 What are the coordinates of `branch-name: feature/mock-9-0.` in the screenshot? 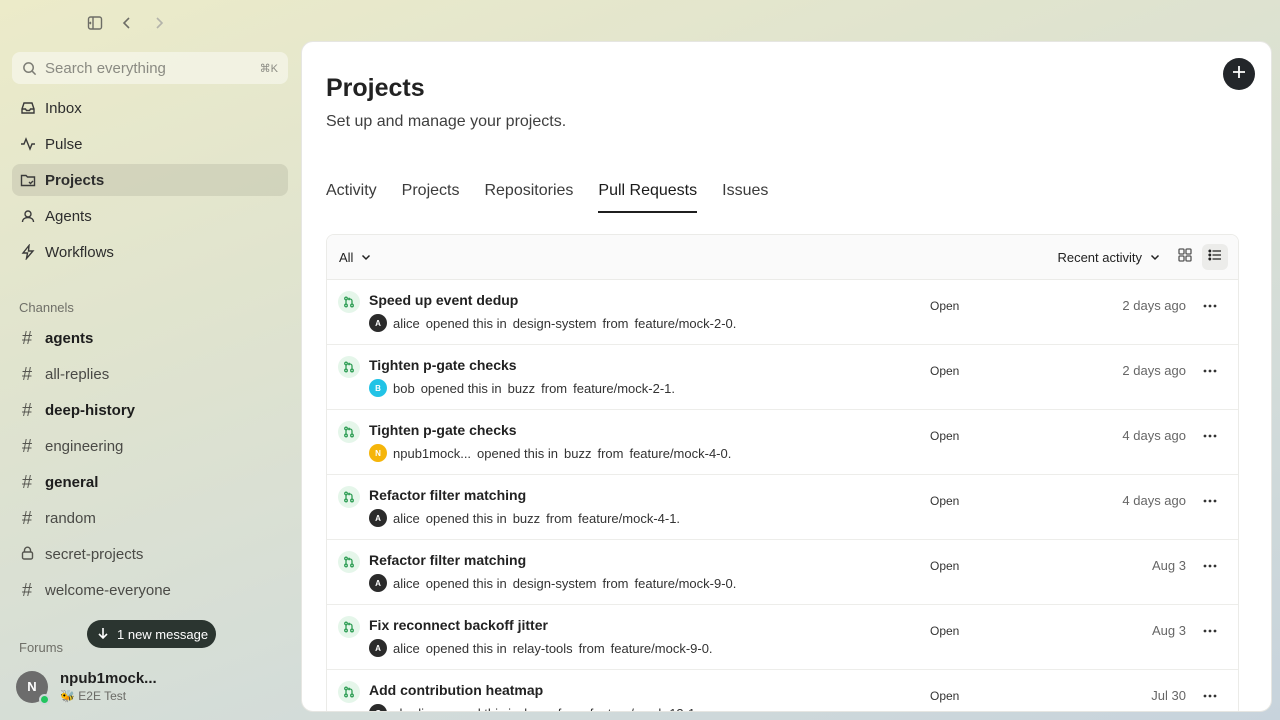 It's located at (685, 583).